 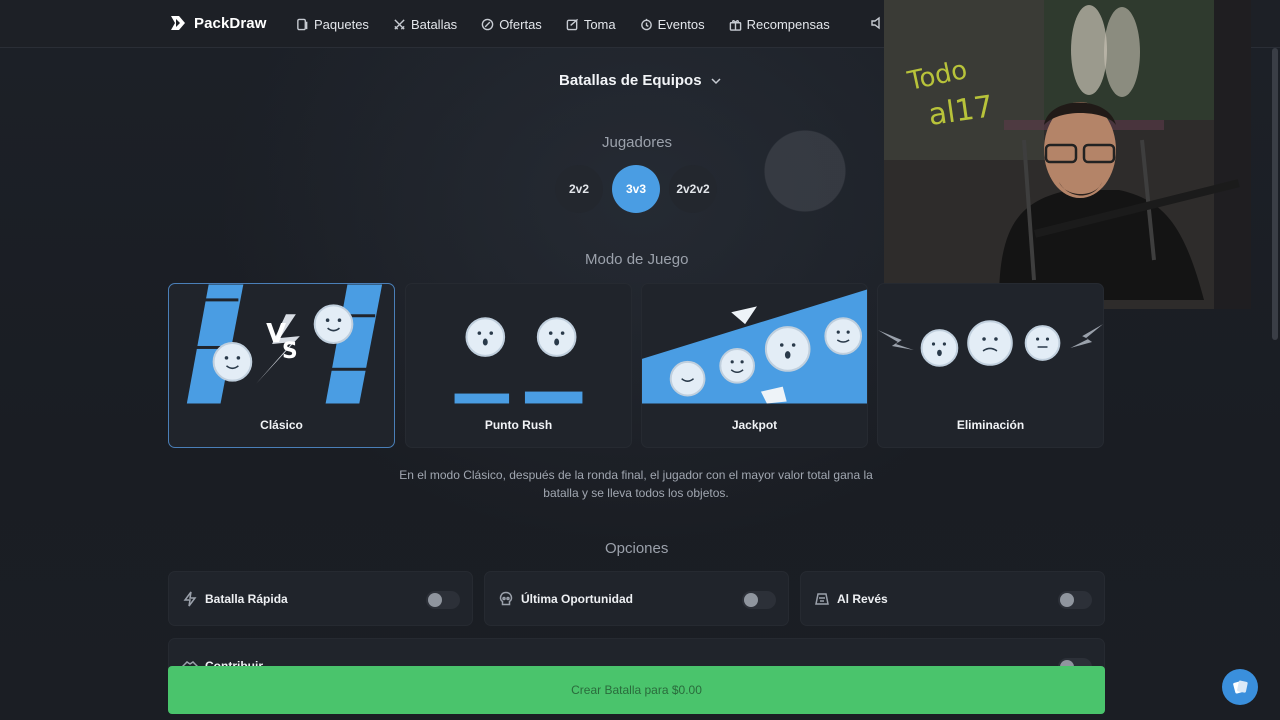 I want to click on cards-icon, so click(x=1240, y=687).